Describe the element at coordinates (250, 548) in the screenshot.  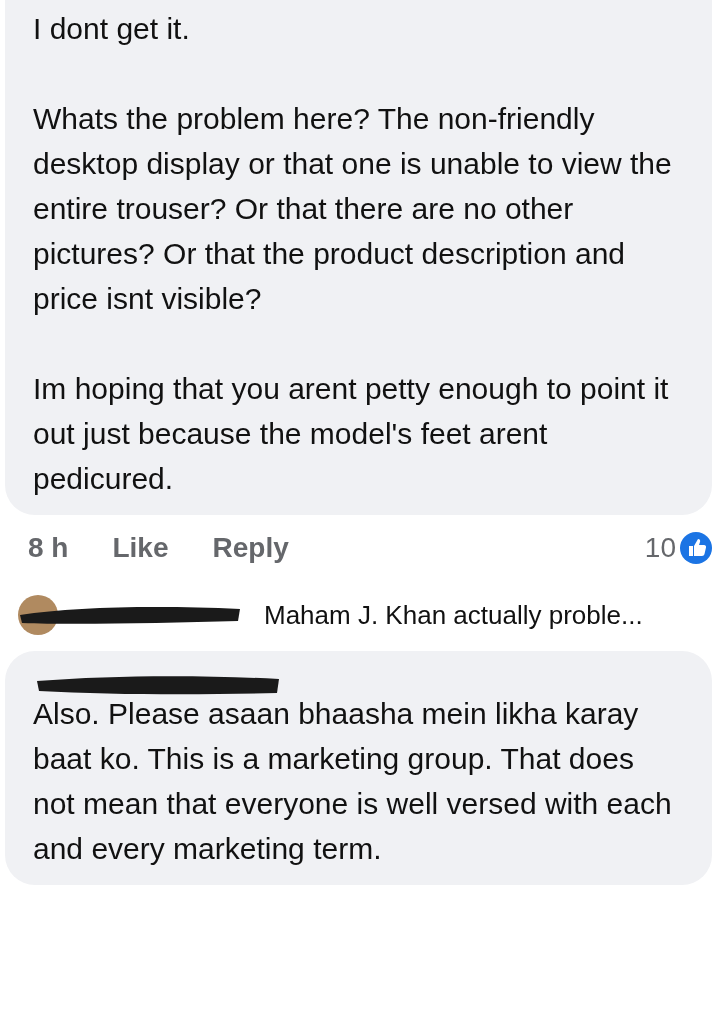
I see `reply-button: Reply` at that location.